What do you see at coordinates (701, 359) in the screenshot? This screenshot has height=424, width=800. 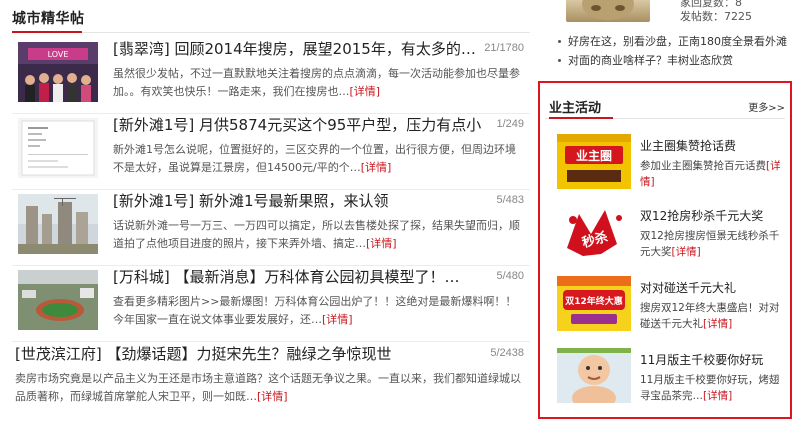 I see `activity-title: 11月版主千校要你好玩` at bounding box center [701, 359].